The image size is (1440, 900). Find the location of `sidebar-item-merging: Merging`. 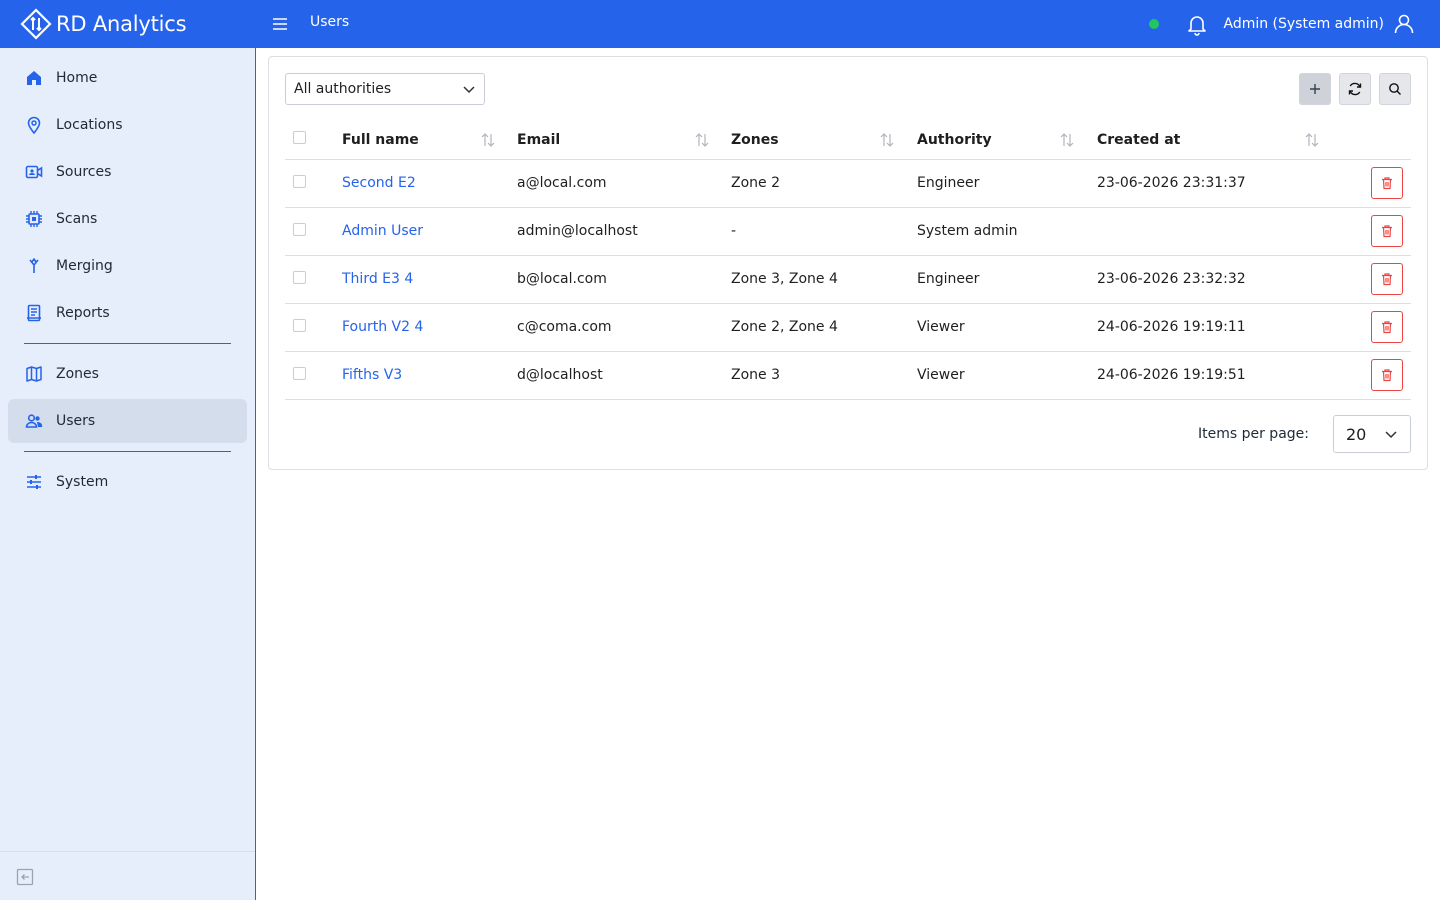

sidebar-item-merging: Merging is located at coordinates (127, 266).